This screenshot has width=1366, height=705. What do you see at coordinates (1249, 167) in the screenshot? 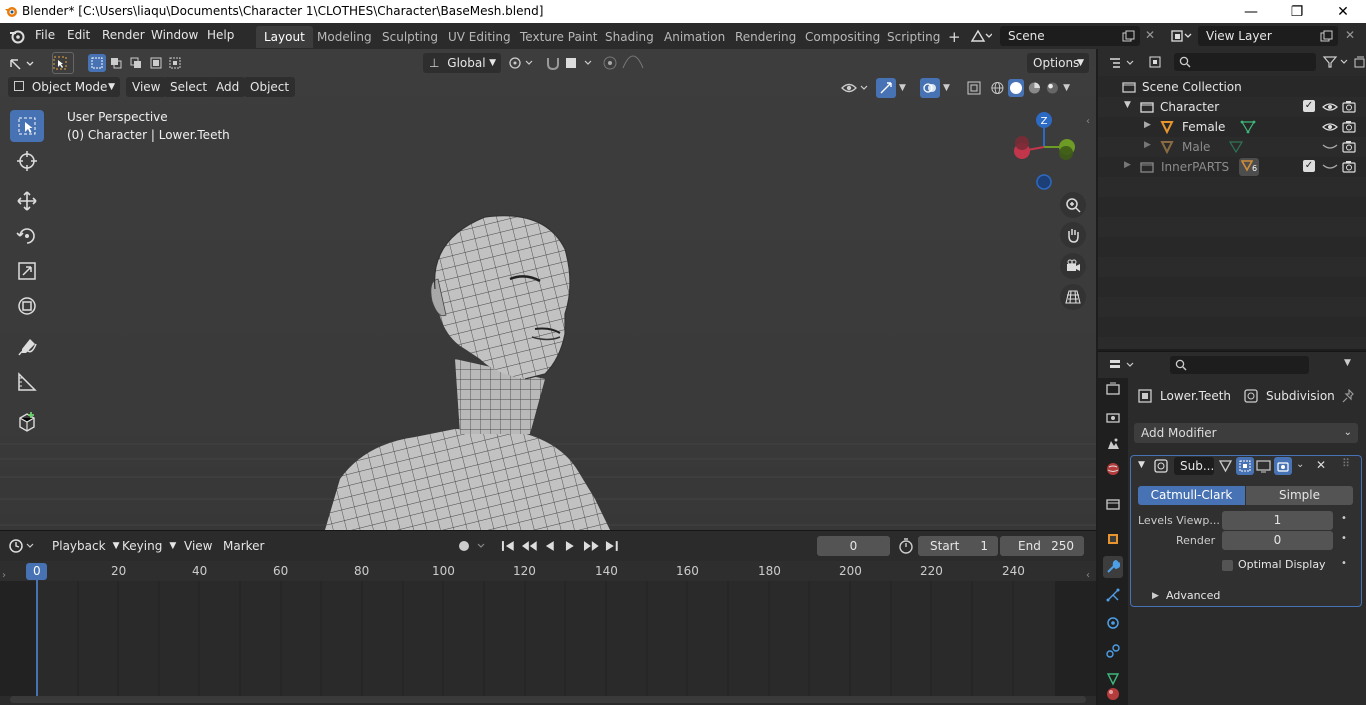
I see `children-badge: 6` at bounding box center [1249, 167].